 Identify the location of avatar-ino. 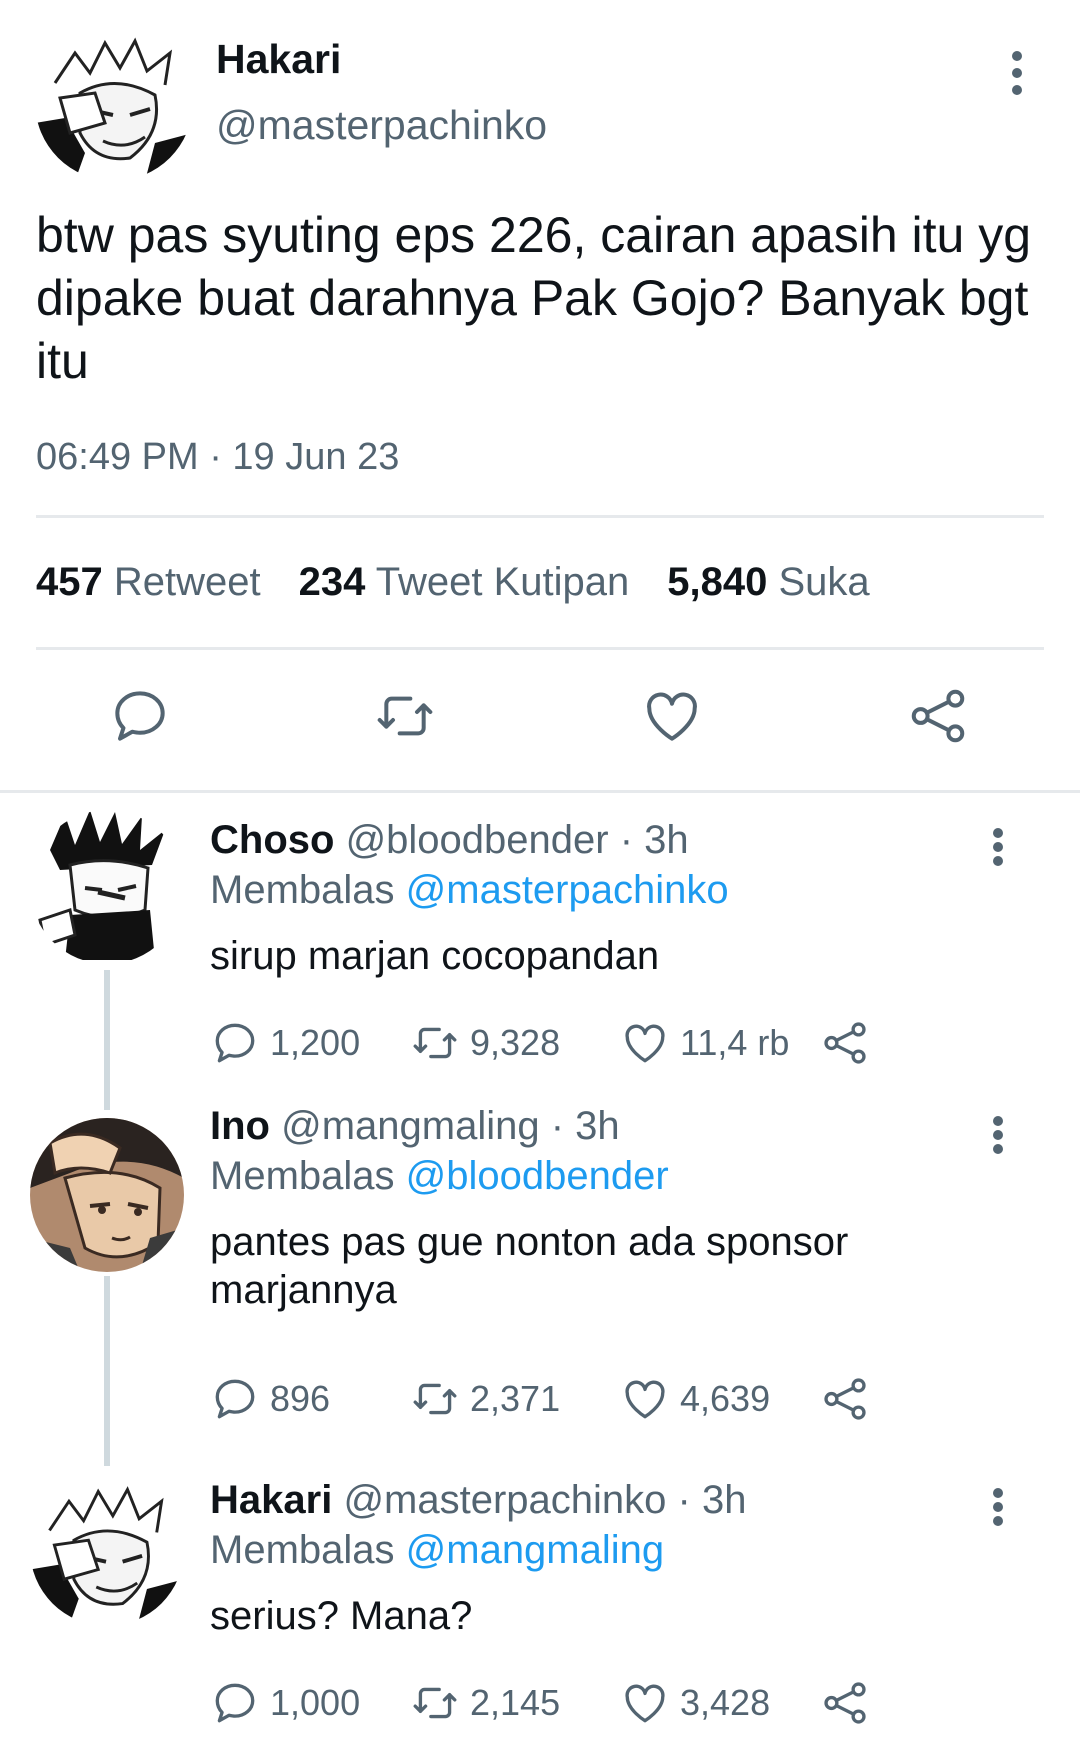
(107, 1195).